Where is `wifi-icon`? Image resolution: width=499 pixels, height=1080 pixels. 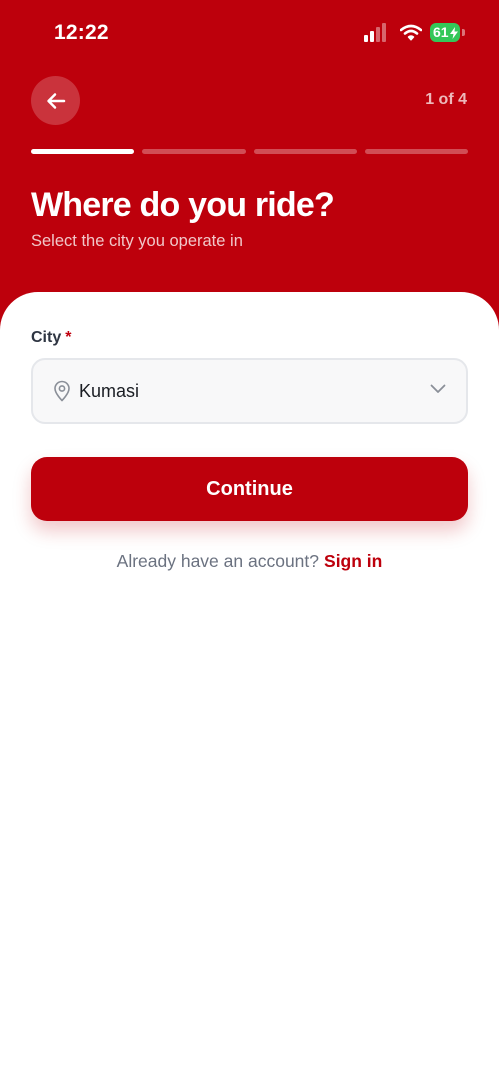 wifi-icon is located at coordinates (411, 32).